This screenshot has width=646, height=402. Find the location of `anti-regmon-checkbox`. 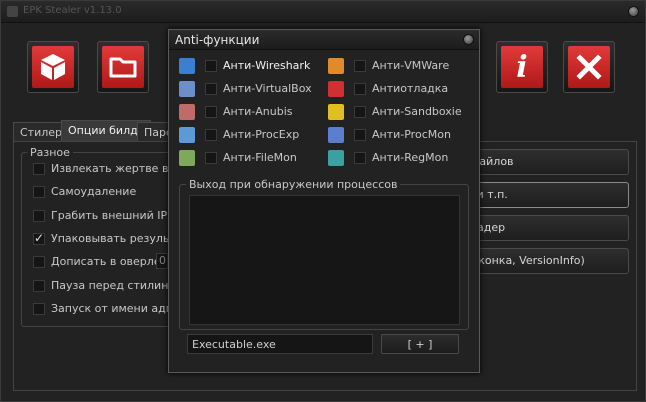

anti-regmon-checkbox is located at coordinates (360, 158).